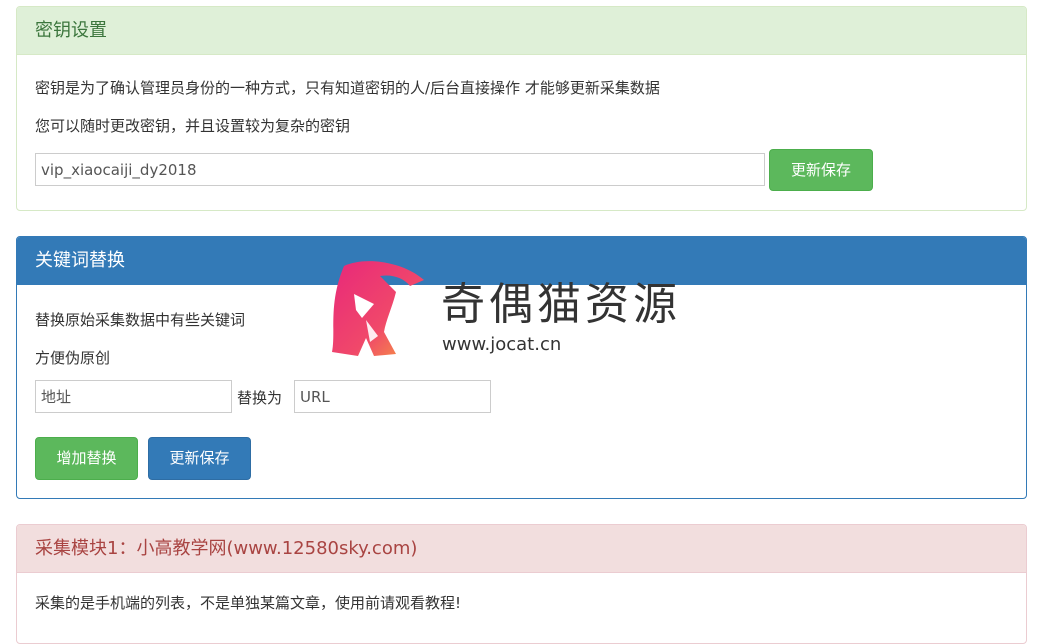 The image size is (1041, 644). Describe the element at coordinates (248, 603) in the screenshot. I see `collect-module-desc: 采集的是手机端的列表，不是单独某篇文章，使用前请观看教程!` at that location.